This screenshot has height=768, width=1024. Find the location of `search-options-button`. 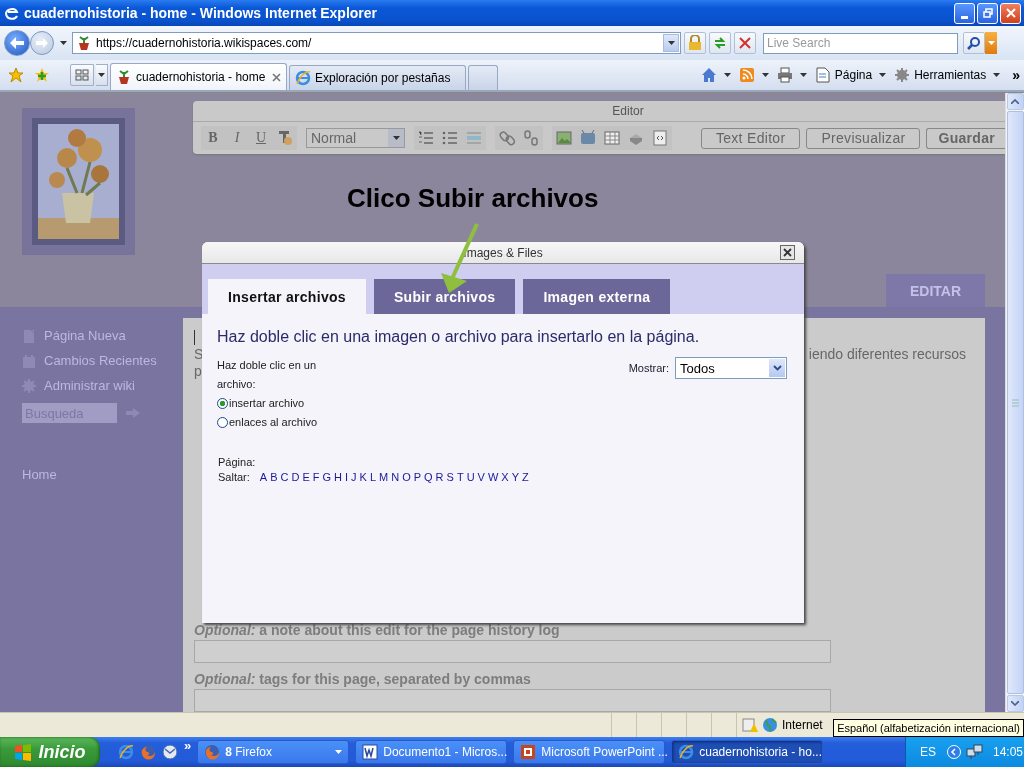

search-options-button is located at coordinates (991, 43).